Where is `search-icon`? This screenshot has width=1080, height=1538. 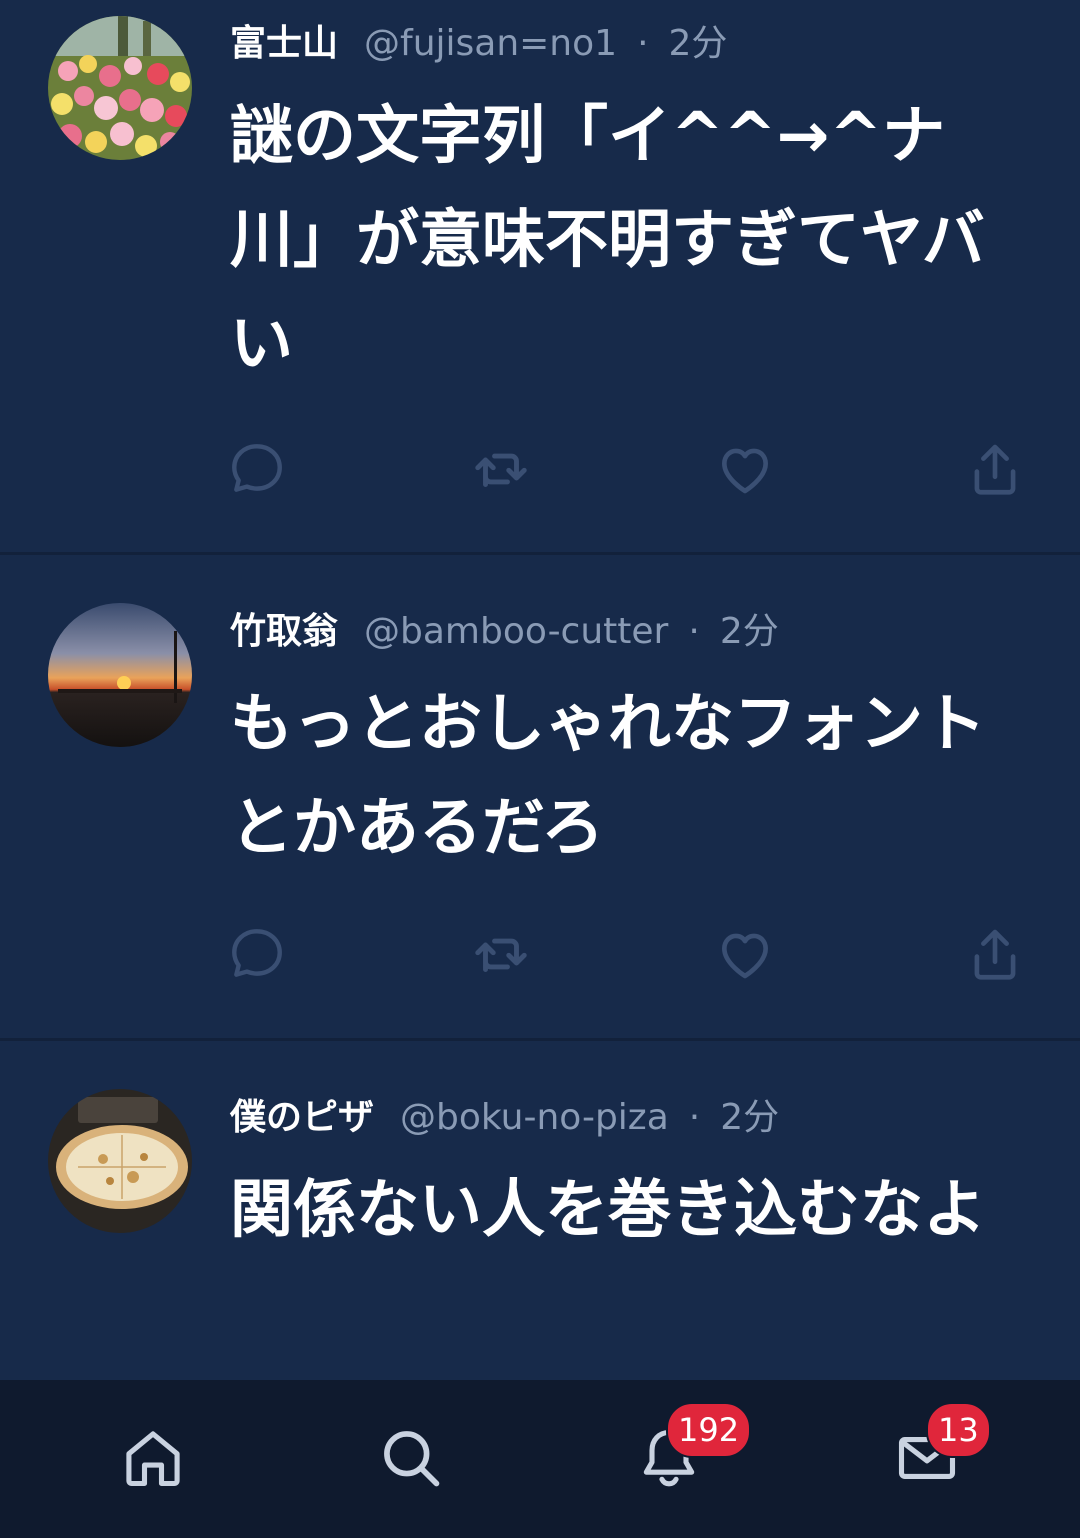 search-icon is located at coordinates (412, 1459).